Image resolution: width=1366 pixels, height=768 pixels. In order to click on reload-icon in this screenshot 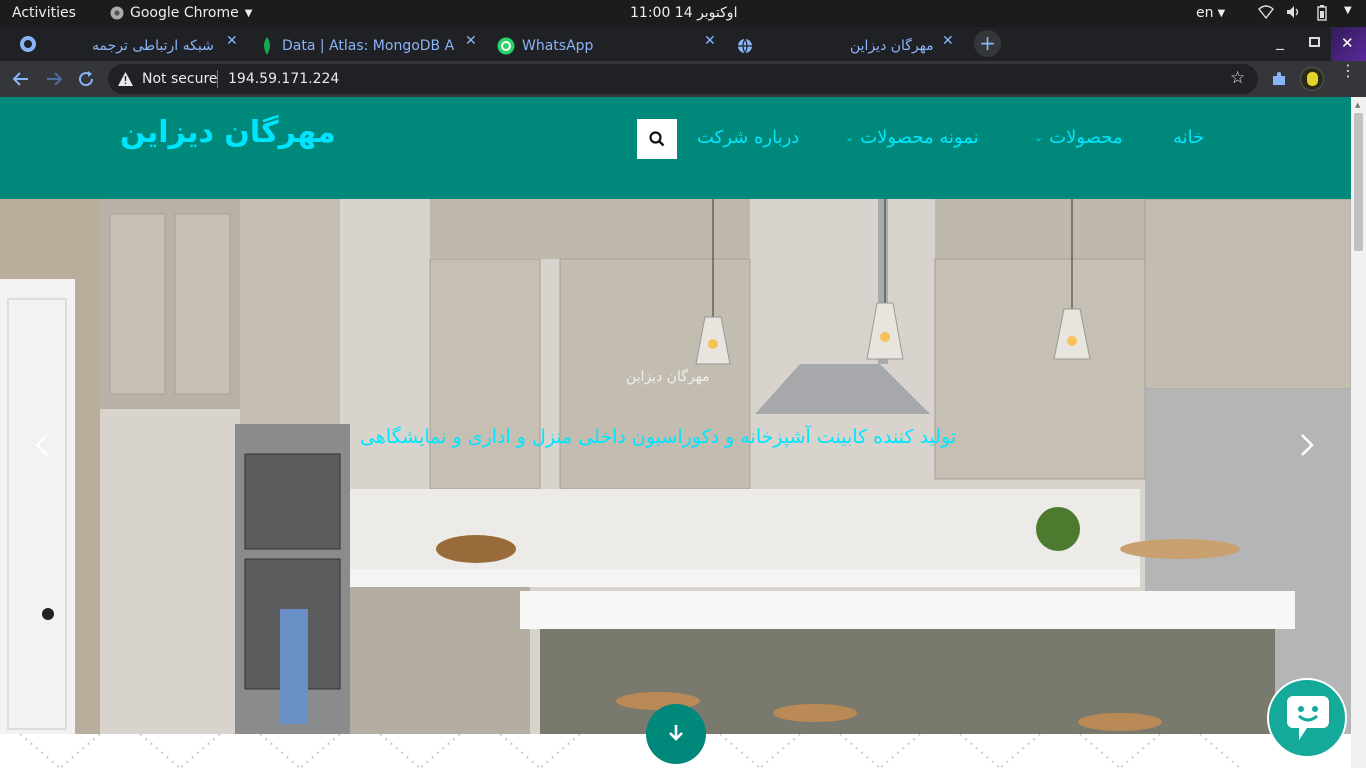, I will do `click(86, 79)`.